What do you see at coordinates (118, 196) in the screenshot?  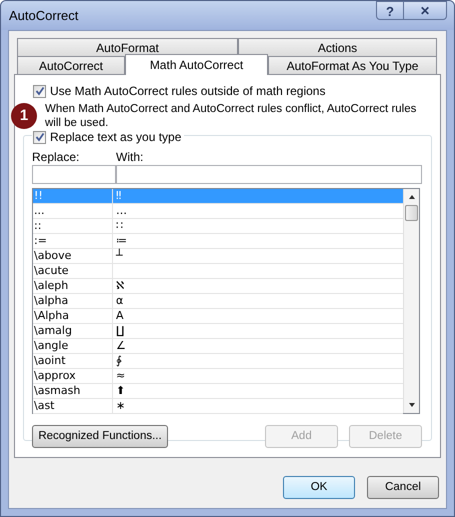 I see `table-cell-text: ‼` at bounding box center [118, 196].